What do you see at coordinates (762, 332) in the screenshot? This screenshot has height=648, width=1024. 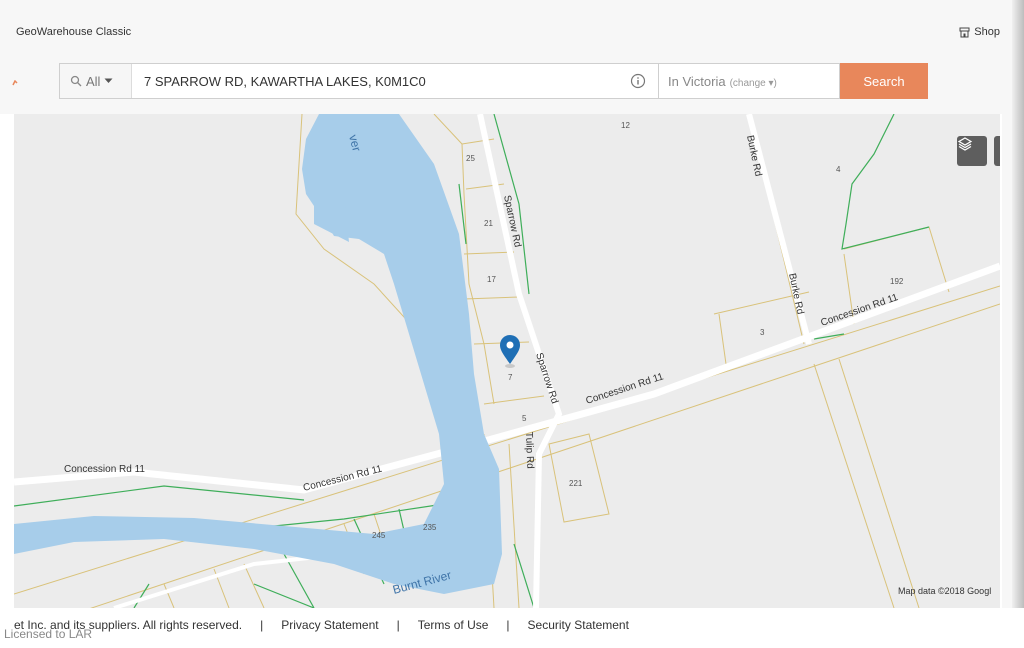 I see `parcel-number: 3` at bounding box center [762, 332].